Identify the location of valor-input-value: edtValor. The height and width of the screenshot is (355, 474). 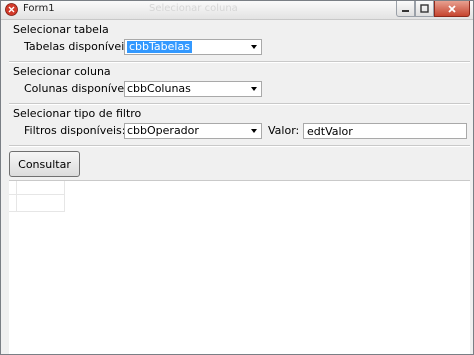
(330, 131).